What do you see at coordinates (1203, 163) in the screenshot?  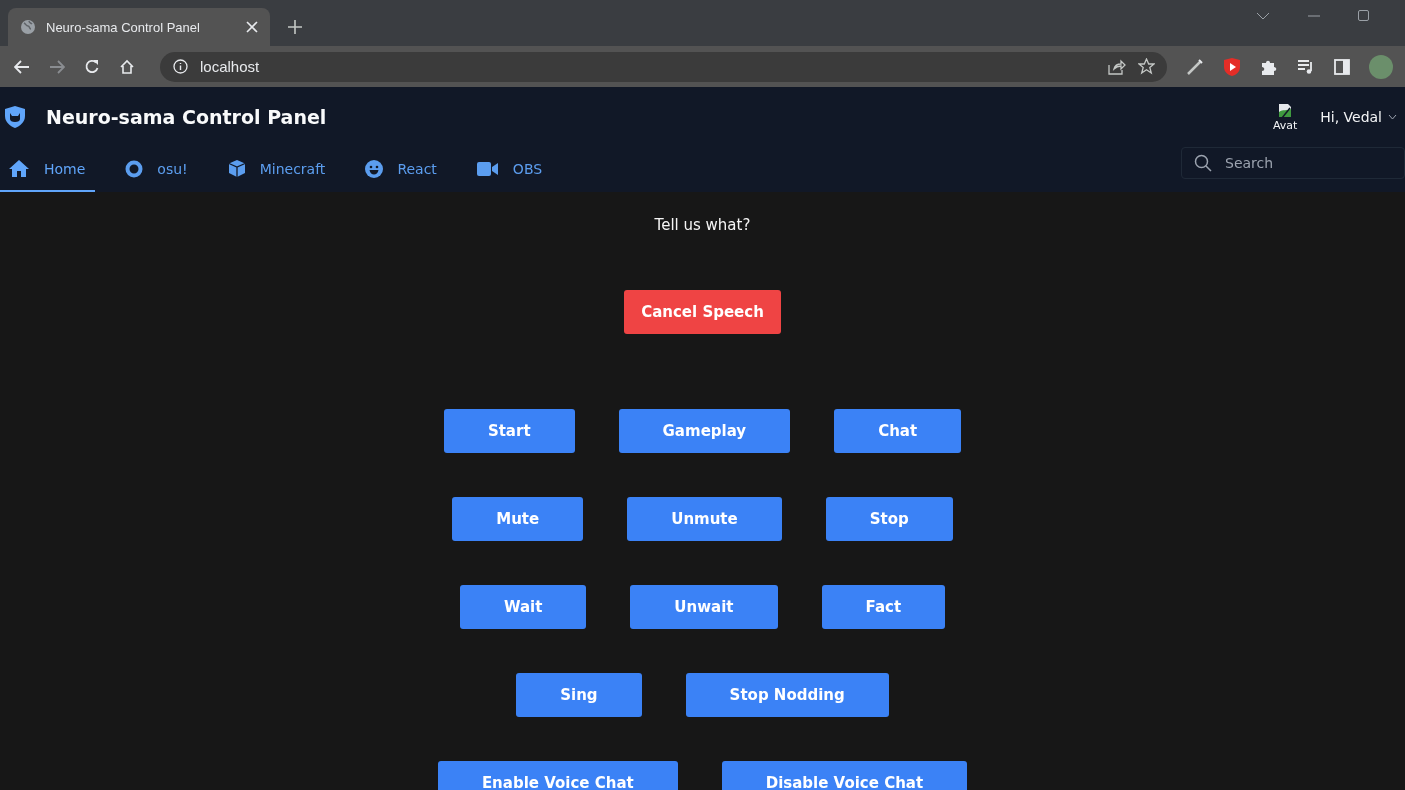 I see `search-icon` at bounding box center [1203, 163].